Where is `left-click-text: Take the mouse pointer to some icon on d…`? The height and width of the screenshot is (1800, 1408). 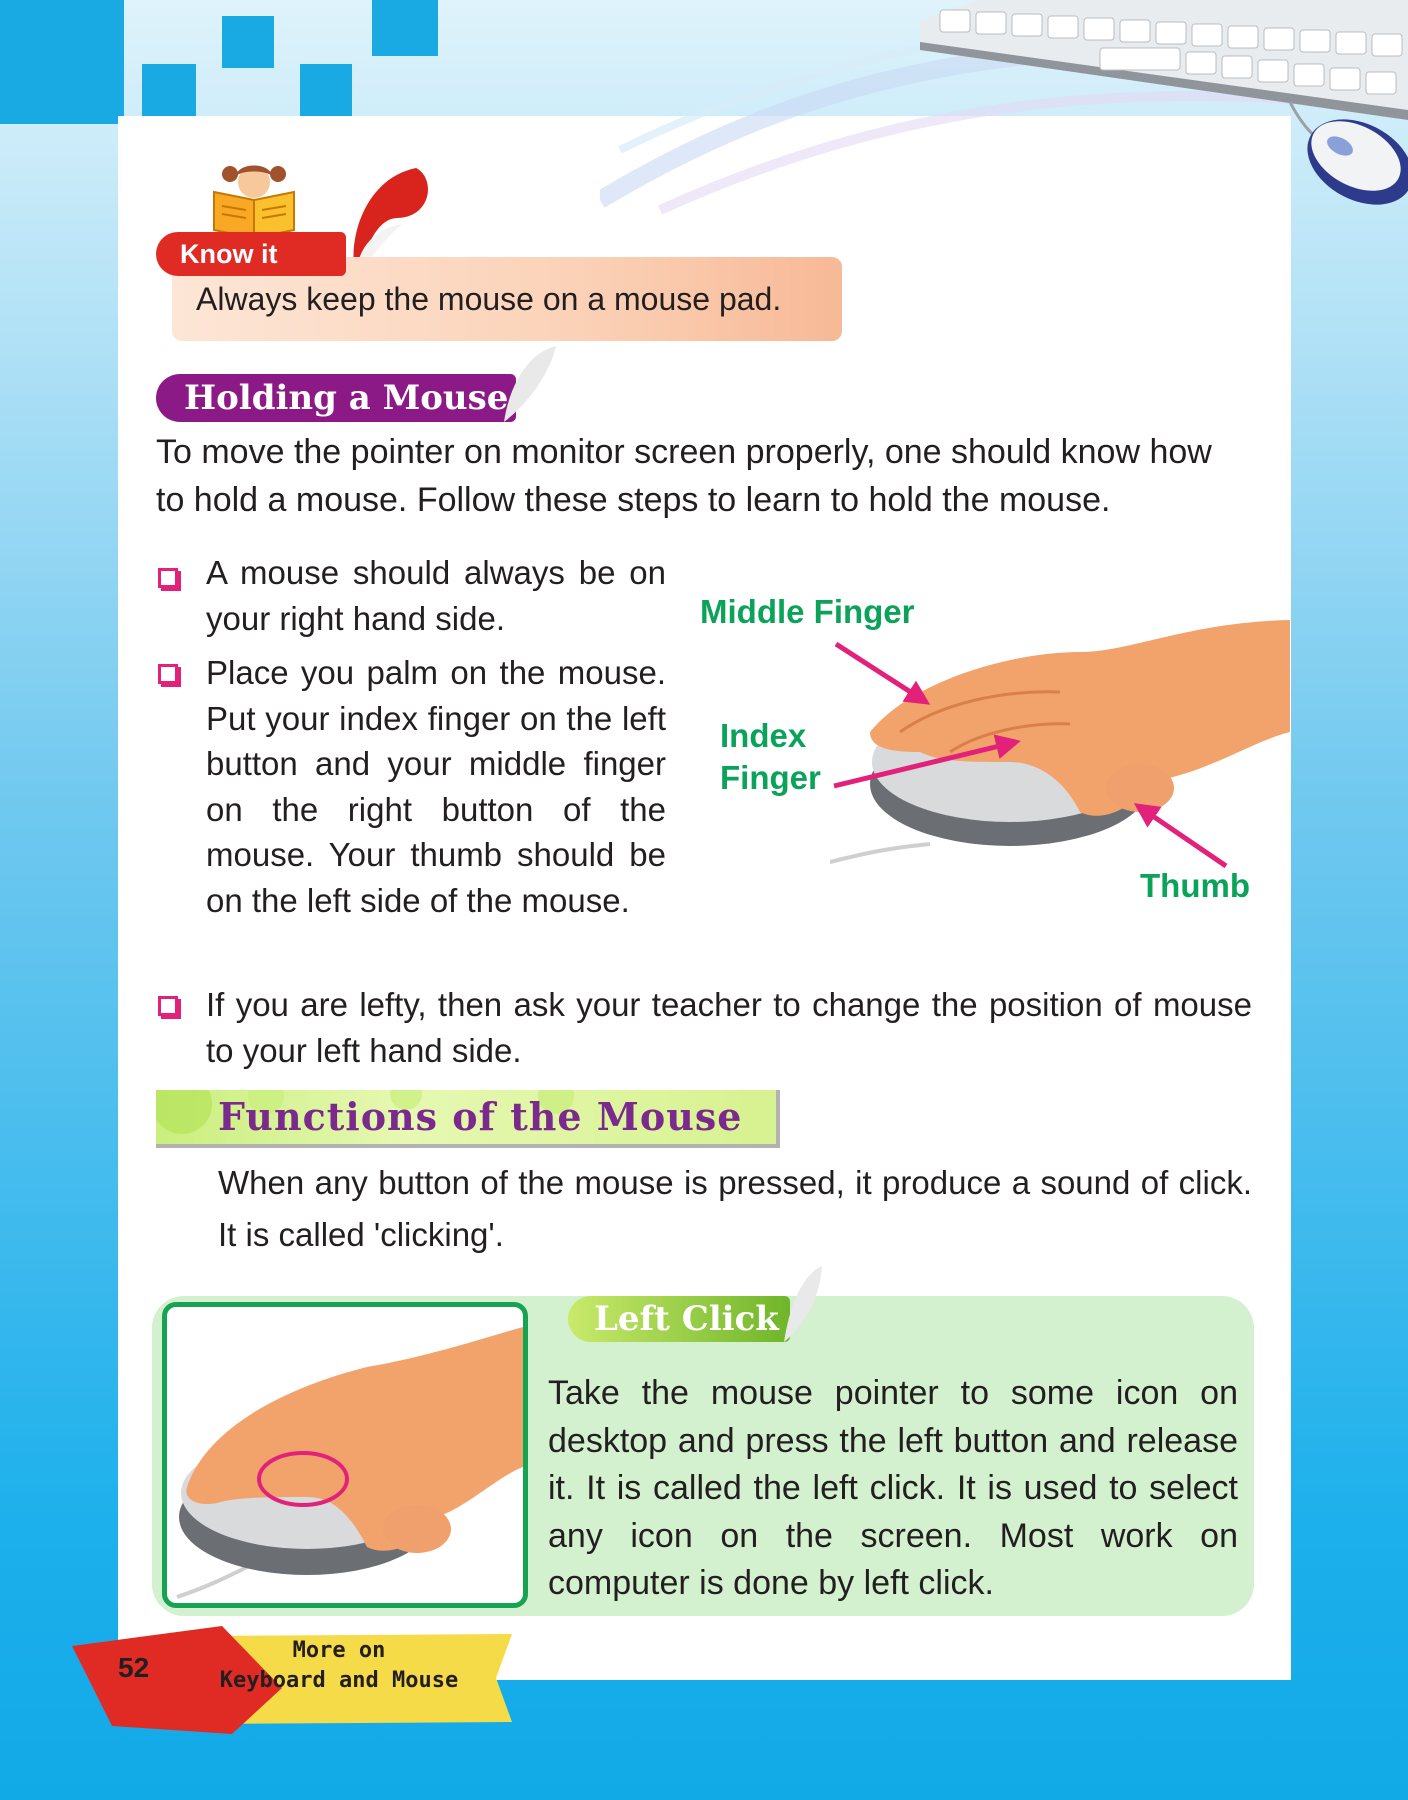 left-click-text: Take the mouse pointer to some icon on d… is located at coordinates (893, 1488).